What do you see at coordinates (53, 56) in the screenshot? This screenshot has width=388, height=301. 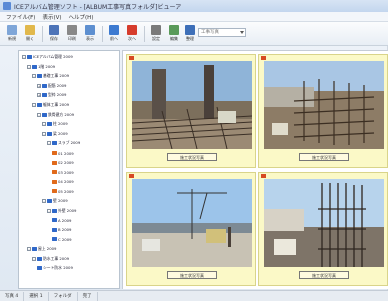 I see `tree-node-label: ICEアルバム管理 2009` at bounding box center [53, 56].